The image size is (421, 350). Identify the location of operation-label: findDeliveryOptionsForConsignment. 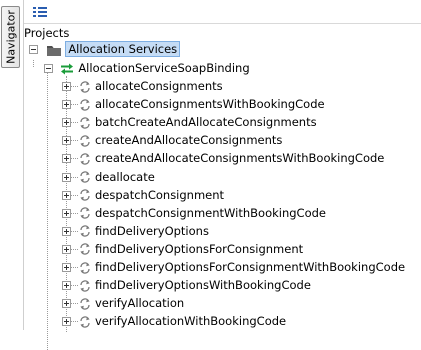
(199, 248).